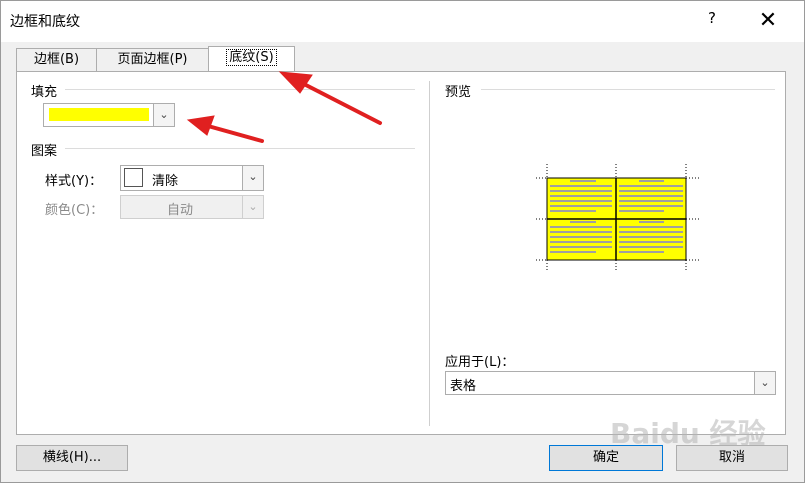 This screenshot has height=483, width=805. I want to click on tab-borders-label: 边框(B), so click(56, 59).